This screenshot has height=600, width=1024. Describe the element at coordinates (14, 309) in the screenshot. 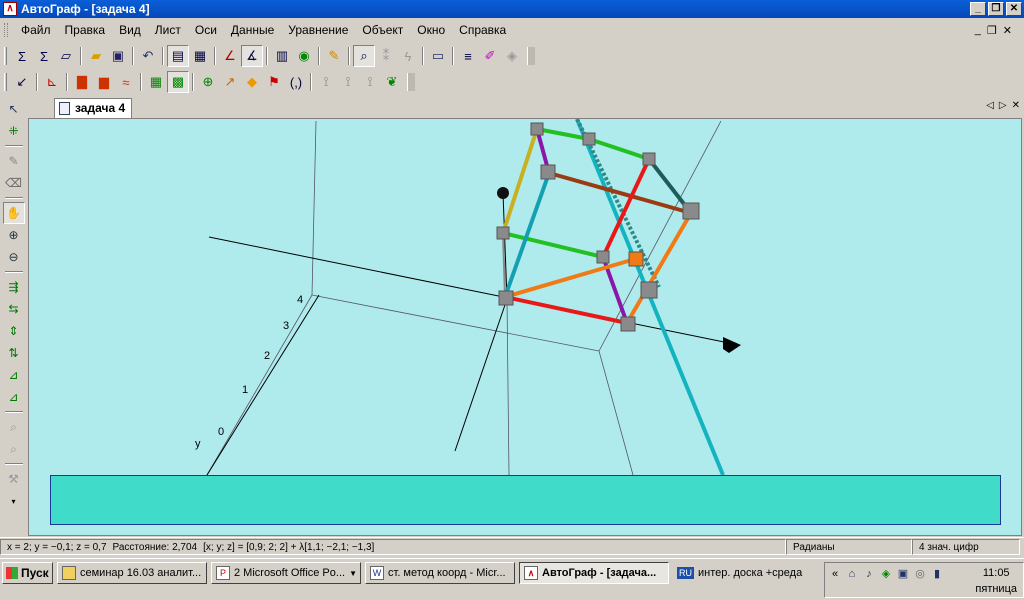

I see `rotate-icon: ⇆` at that location.